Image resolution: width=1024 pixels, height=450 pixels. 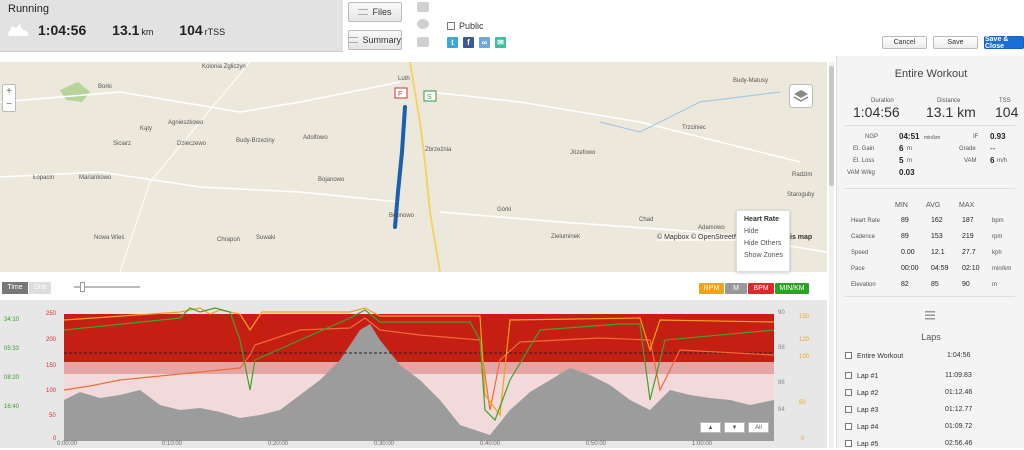 What do you see at coordinates (51, 340) in the screenshot?
I see `hr-tick: 200` at bounding box center [51, 340].